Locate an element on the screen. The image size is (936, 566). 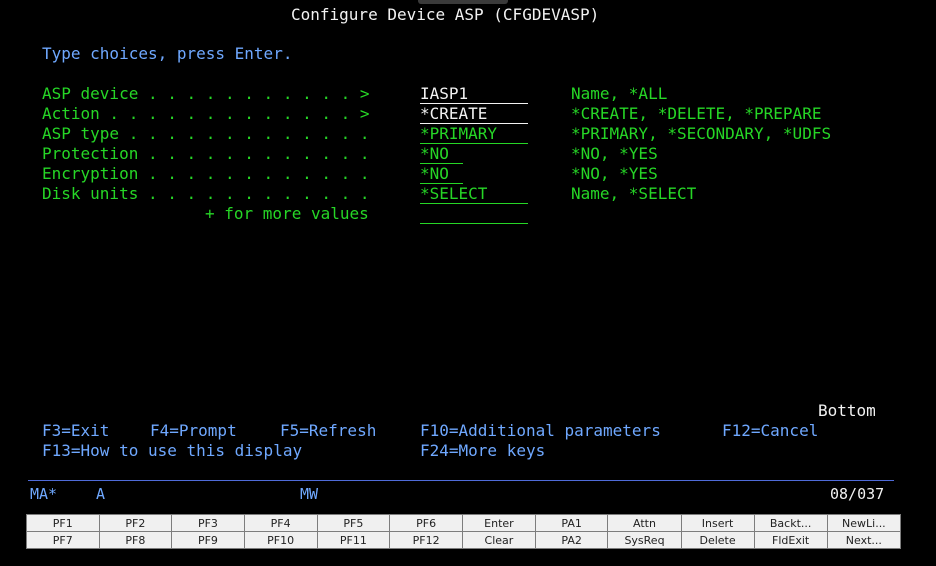
key-sysreq: SysReq is located at coordinates (644, 540).